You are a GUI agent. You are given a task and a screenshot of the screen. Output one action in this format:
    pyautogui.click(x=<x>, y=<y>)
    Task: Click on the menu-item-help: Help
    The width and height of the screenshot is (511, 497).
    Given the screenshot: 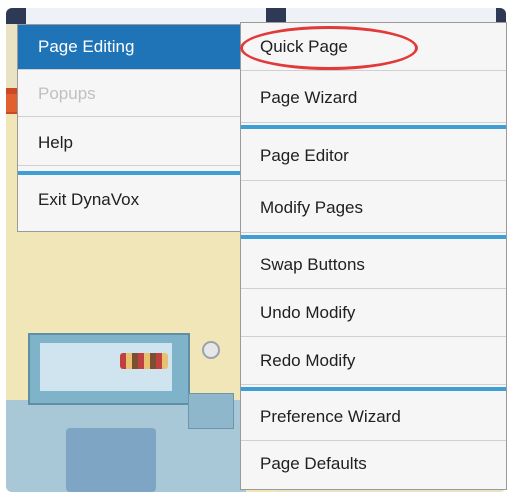 What is the action you would take?
    pyautogui.click(x=132, y=143)
    